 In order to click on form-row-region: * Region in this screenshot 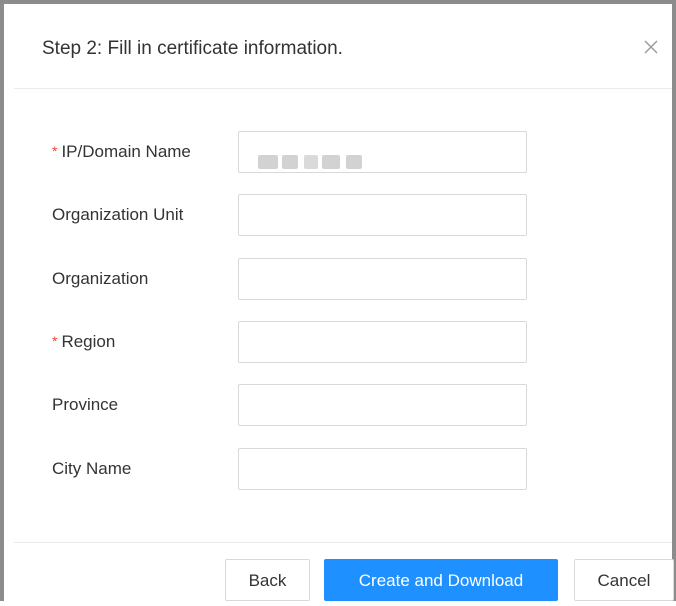, I will do `click(343, 343)`.